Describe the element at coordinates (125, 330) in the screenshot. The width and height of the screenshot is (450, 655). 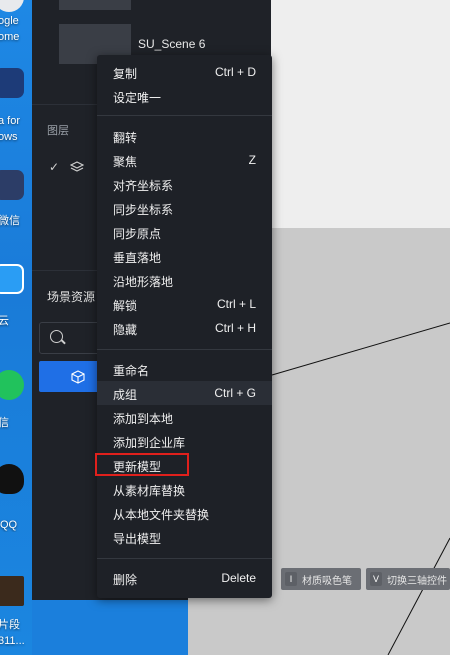
I see `menu-item-label: 隐藏` at that location.